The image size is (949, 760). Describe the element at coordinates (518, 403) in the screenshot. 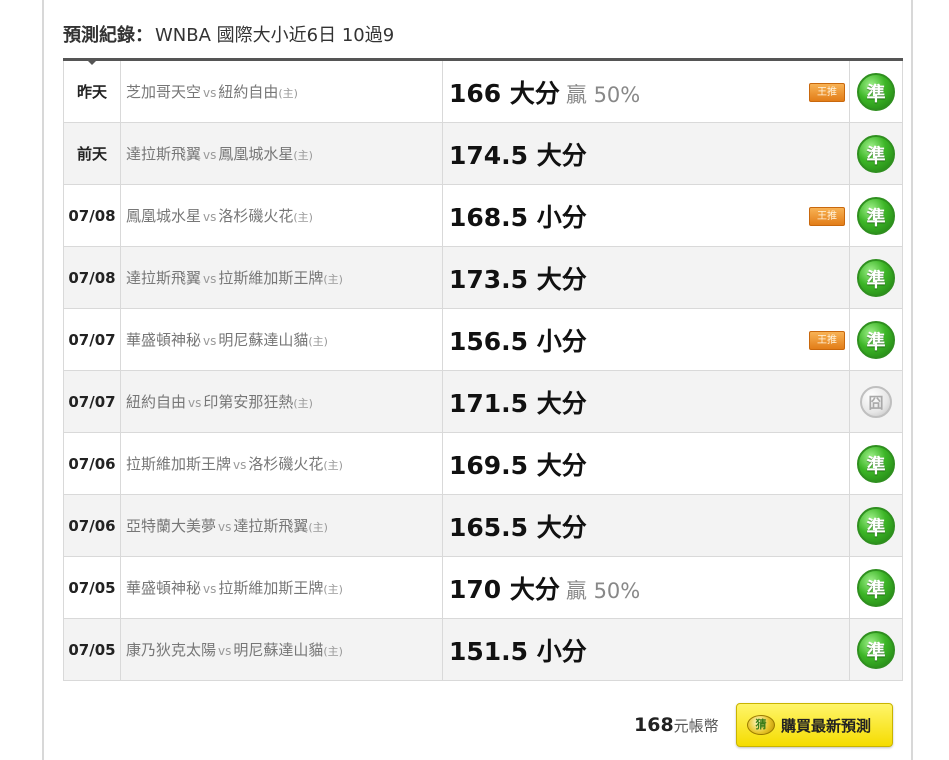

I see `prediction-value: 171.5 大分` at that location.